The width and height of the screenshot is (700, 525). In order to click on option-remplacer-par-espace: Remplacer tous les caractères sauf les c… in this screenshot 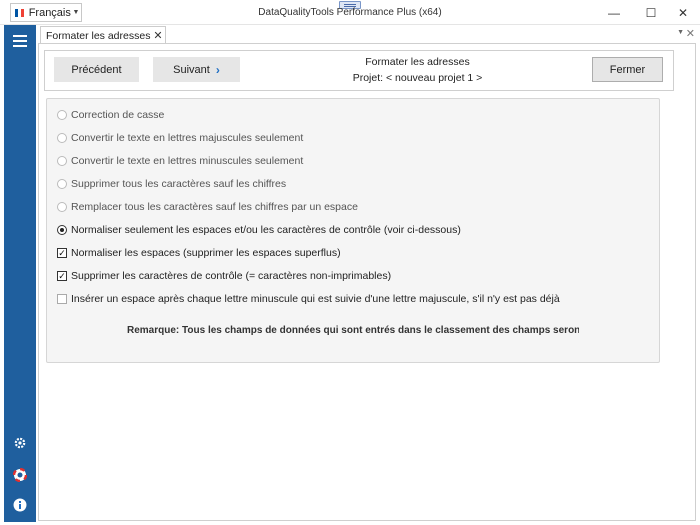, I will do `click(207, 207)`.